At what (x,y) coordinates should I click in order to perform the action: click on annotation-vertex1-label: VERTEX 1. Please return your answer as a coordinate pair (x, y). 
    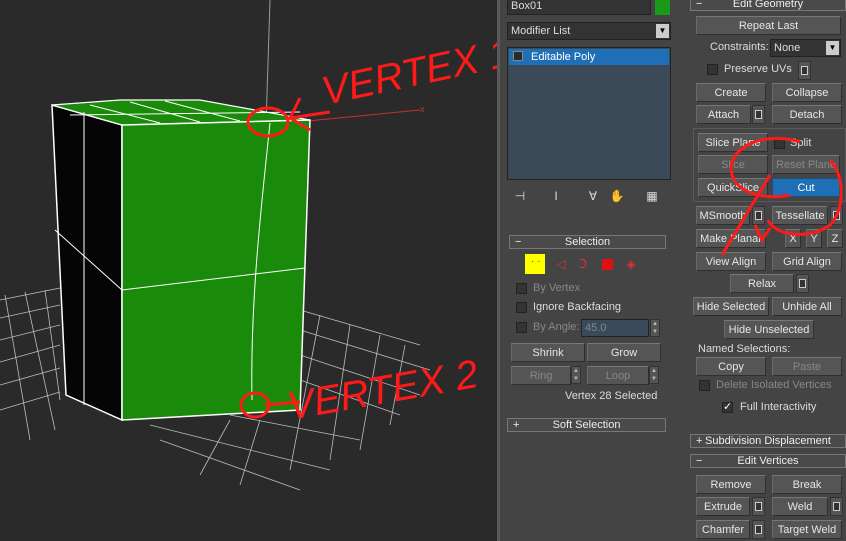
    Looking at the image, I should click on (407, 72).